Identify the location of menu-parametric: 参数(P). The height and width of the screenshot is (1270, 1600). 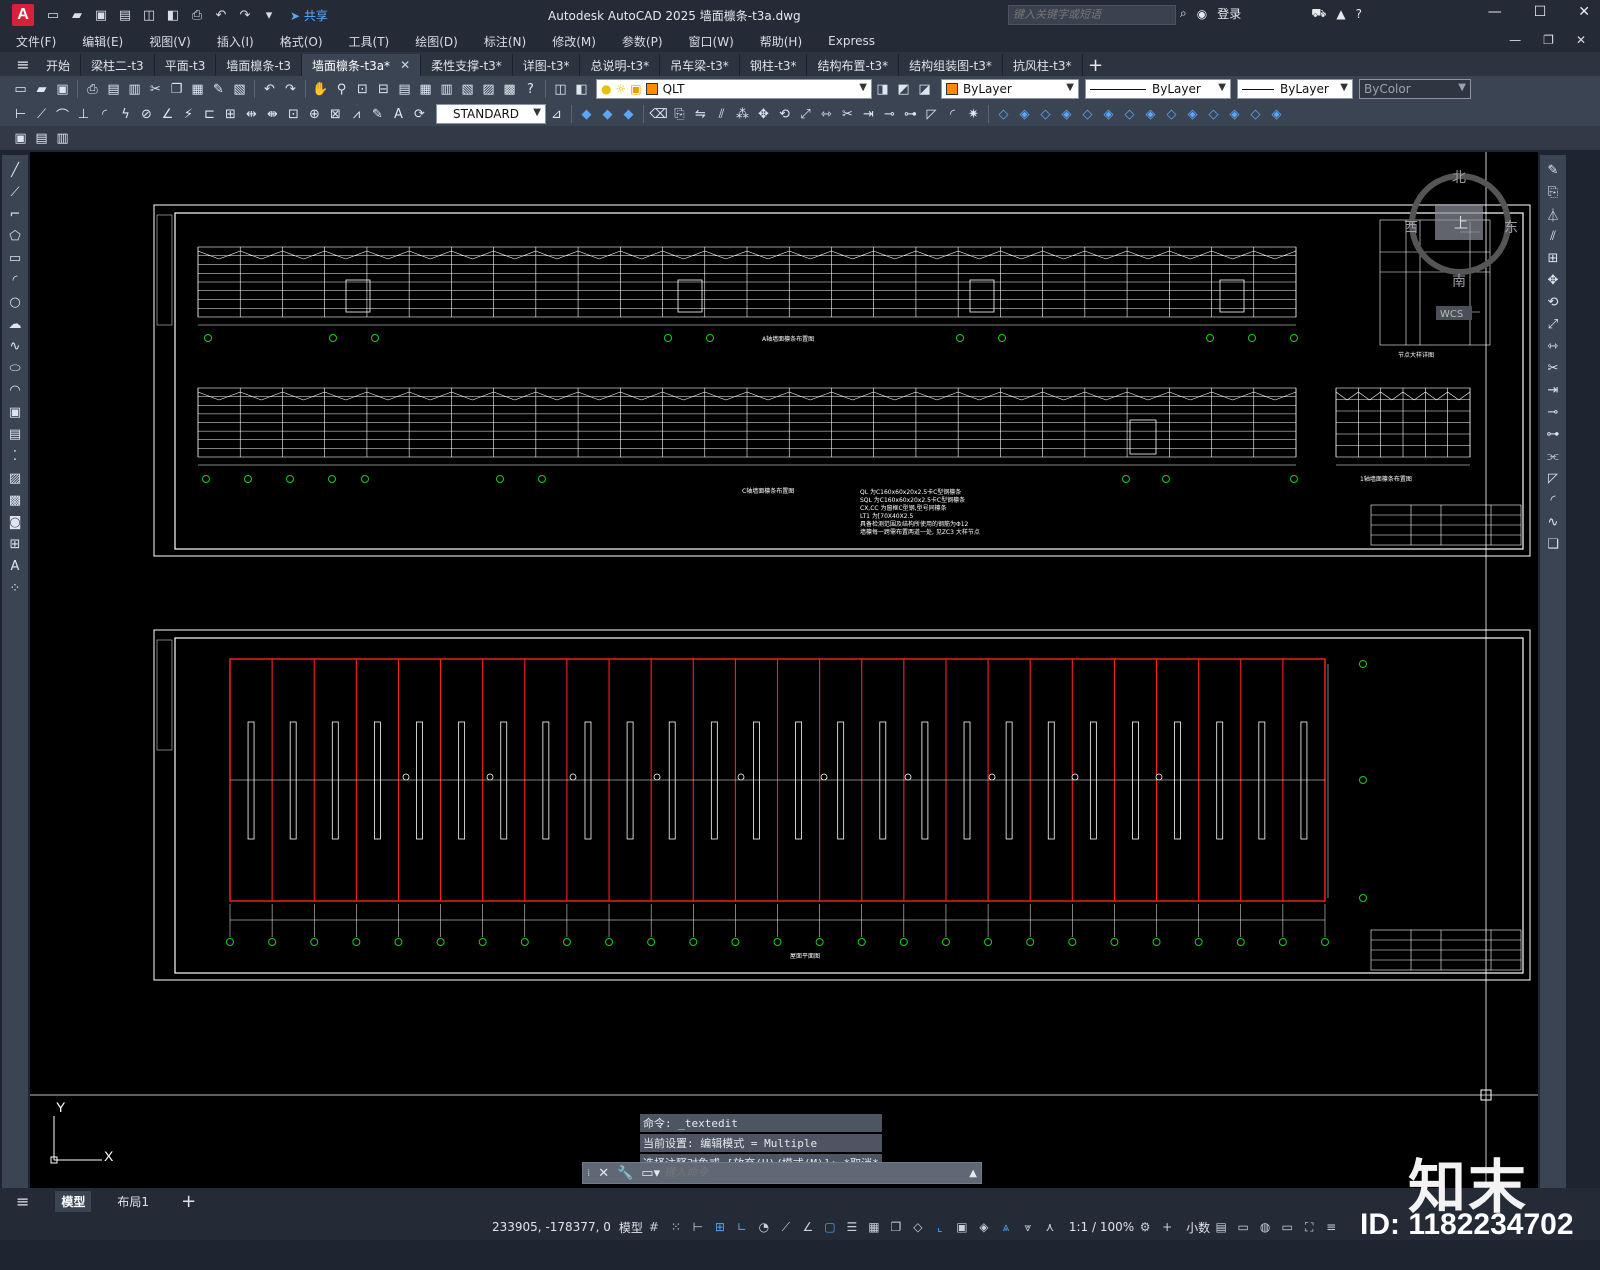
(642, 41).